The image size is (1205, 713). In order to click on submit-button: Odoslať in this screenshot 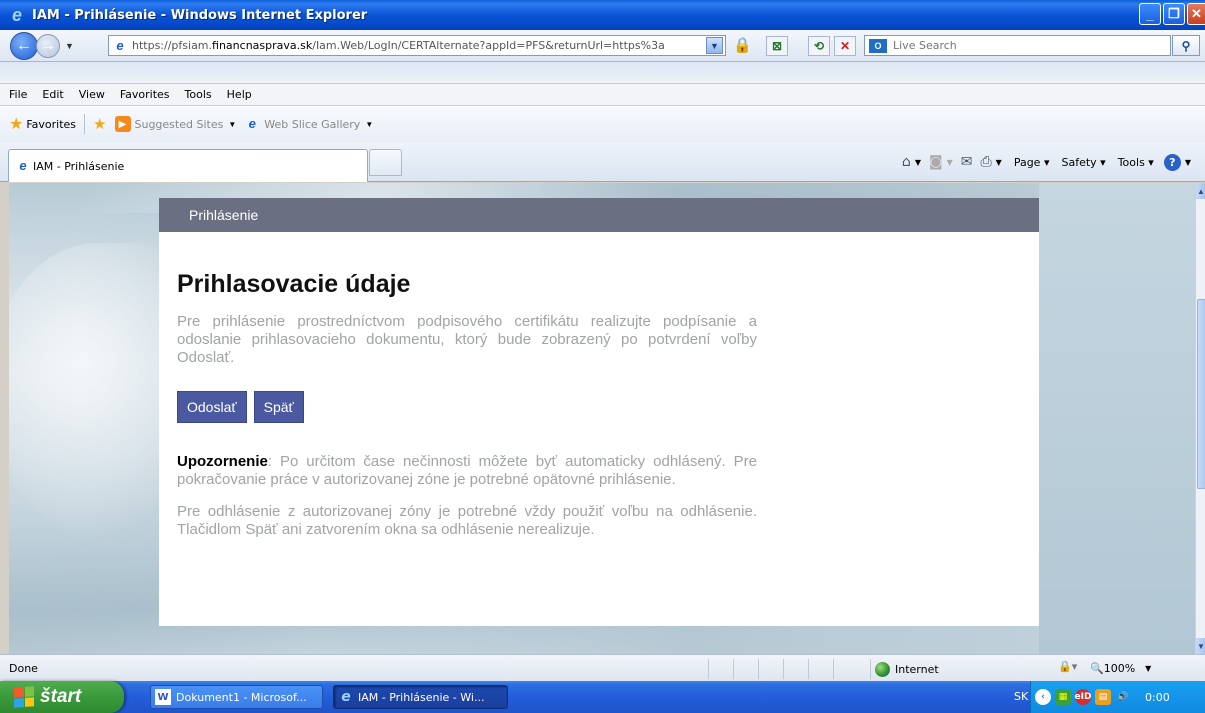, I will do `click(212, 407)`.